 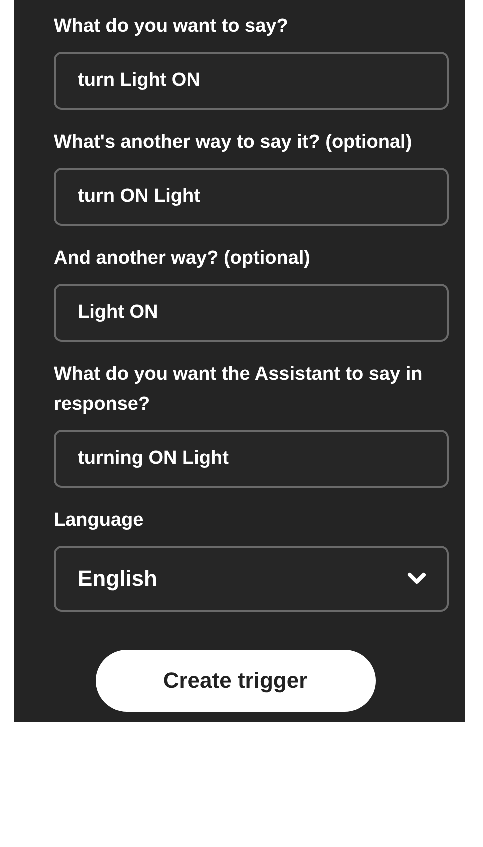 I want to click on field-label: What do you want to say?, so click(x=172, y=27).